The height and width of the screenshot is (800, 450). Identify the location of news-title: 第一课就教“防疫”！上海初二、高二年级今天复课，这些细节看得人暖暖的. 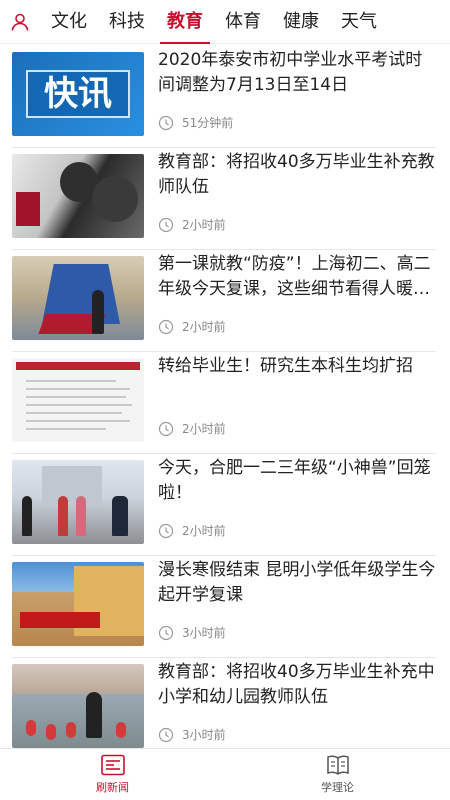
(294, 276).